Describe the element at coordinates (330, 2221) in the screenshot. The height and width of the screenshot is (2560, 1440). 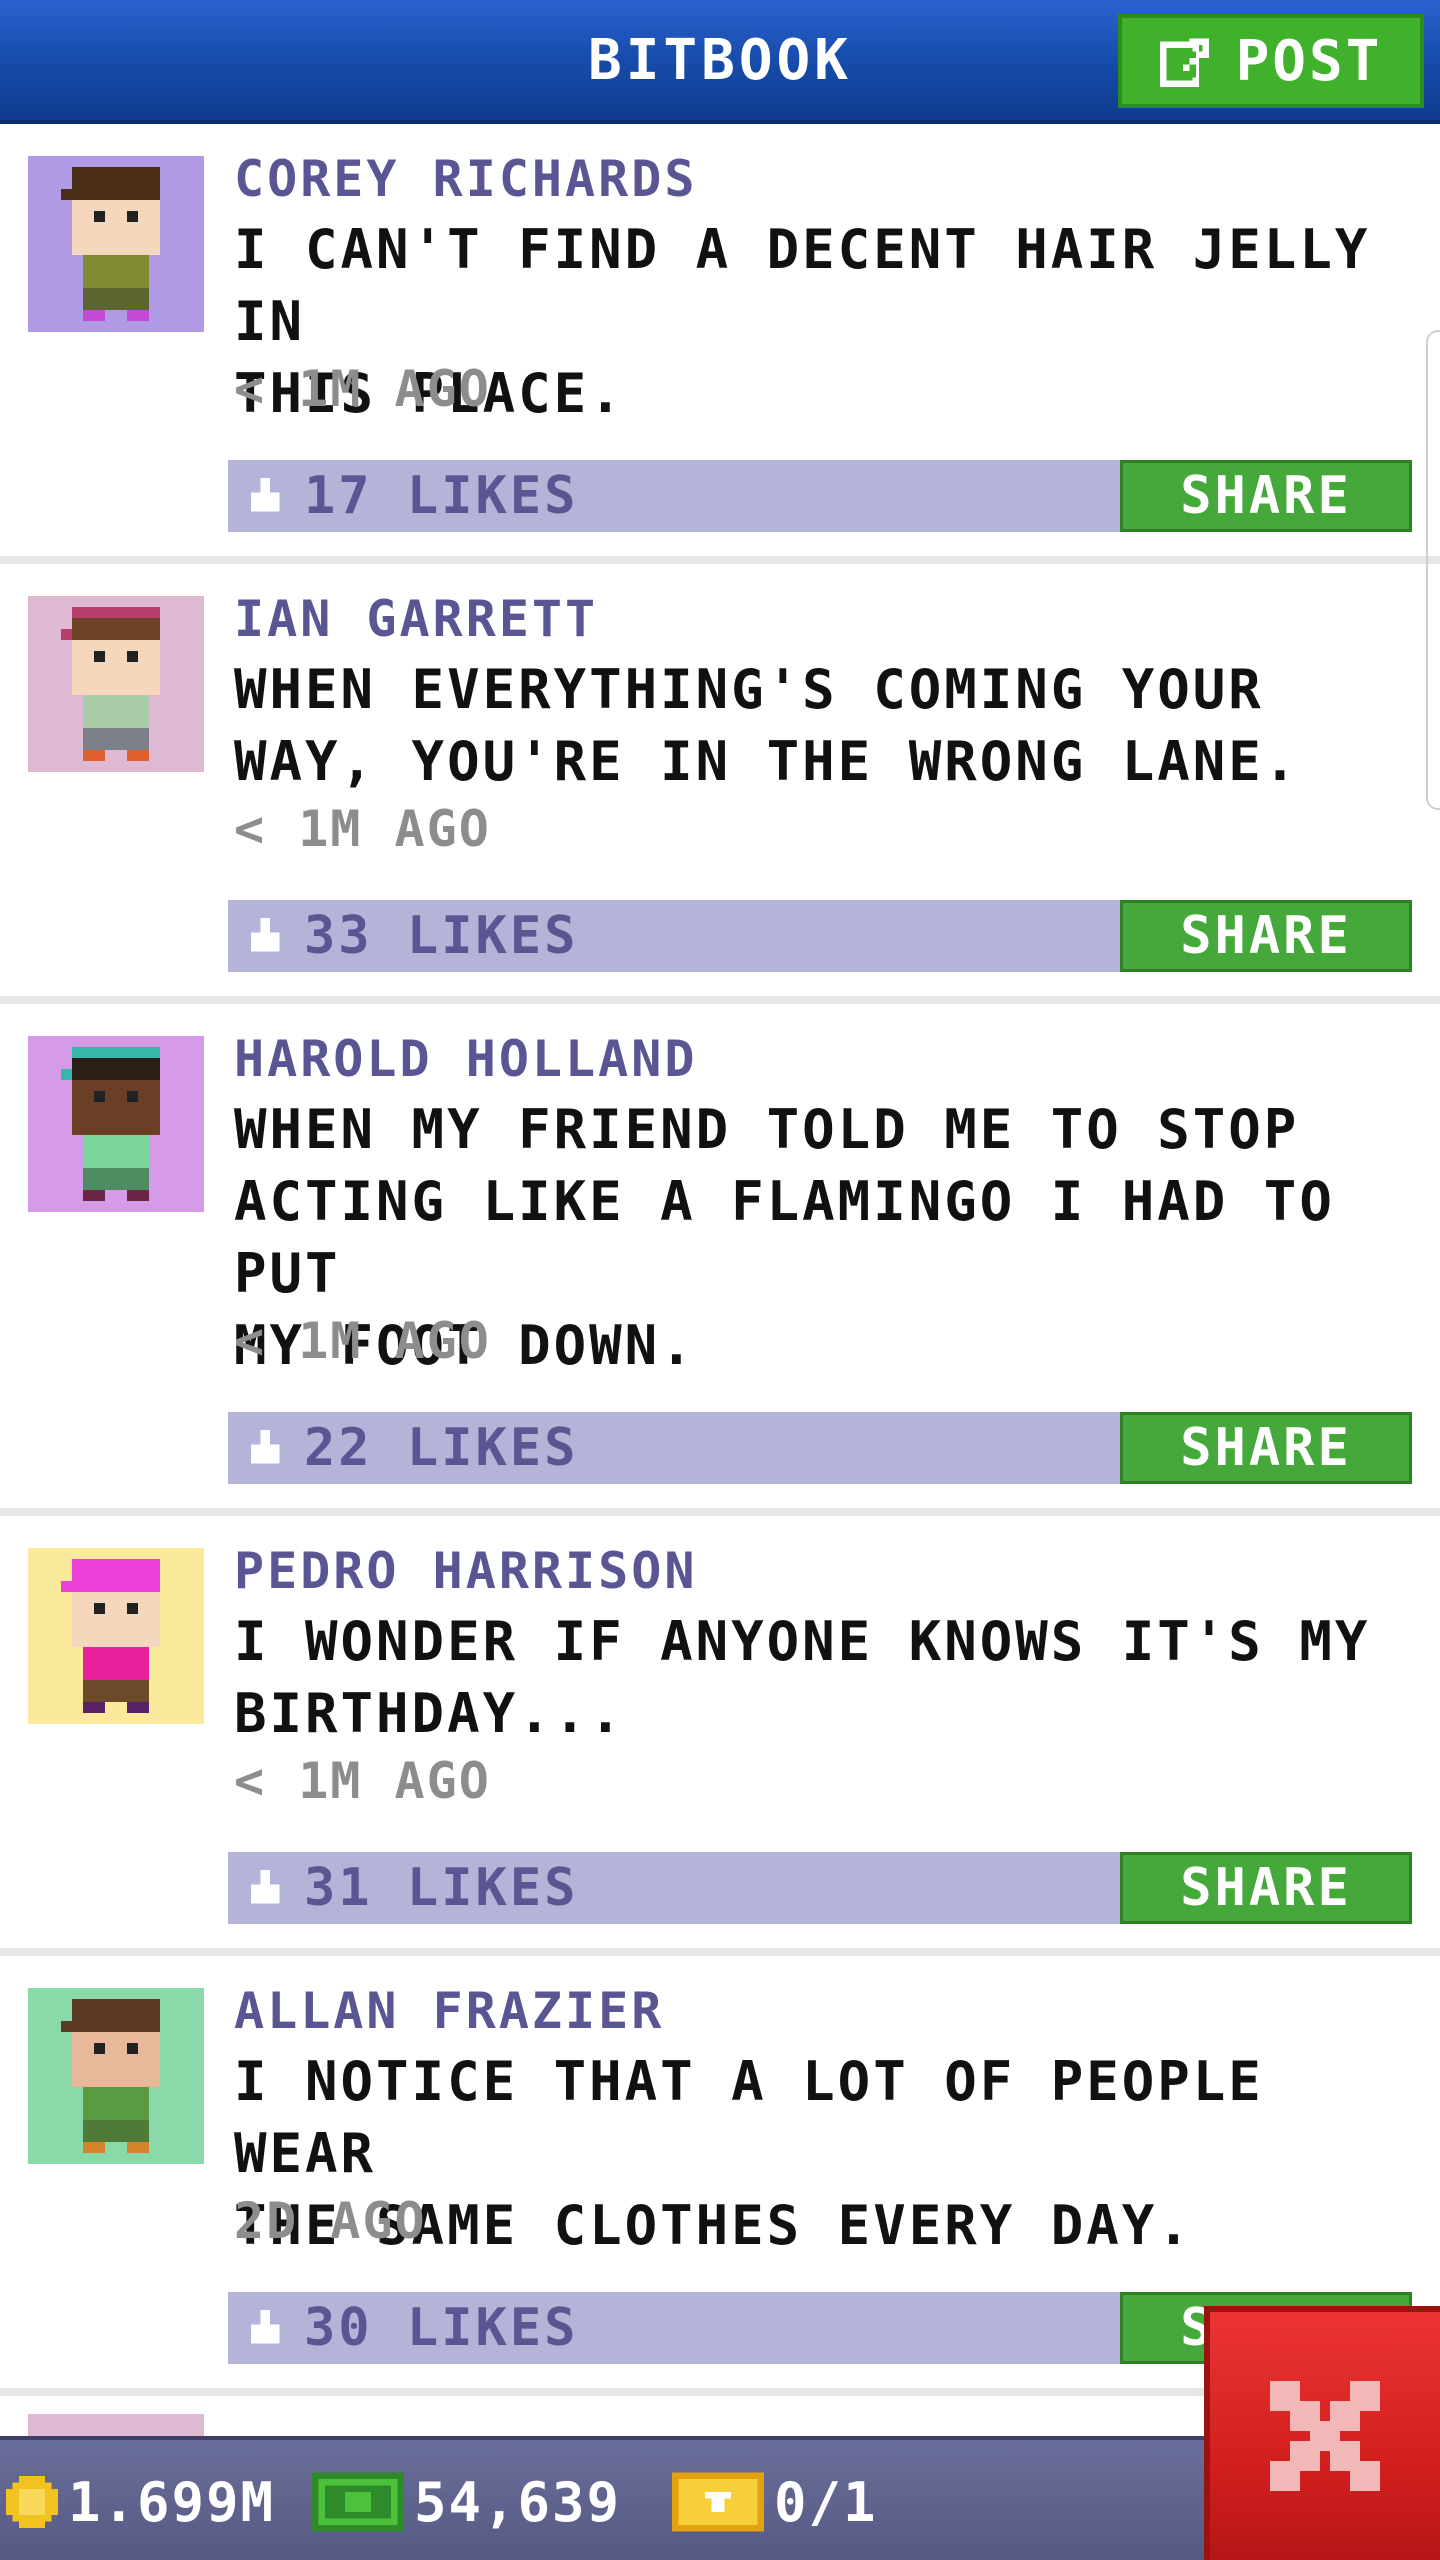
I see `post-timestamp: 2D AGO` at that location.